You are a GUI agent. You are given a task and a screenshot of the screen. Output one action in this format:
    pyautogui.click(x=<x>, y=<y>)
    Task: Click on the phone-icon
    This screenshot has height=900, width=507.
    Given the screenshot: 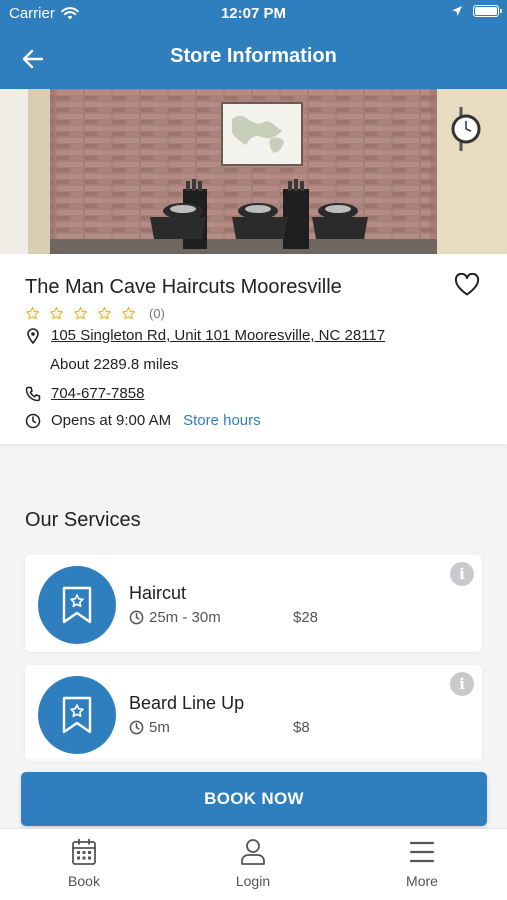 What is the action you would take?
    pyautogui.click(x=33, y=393)
    